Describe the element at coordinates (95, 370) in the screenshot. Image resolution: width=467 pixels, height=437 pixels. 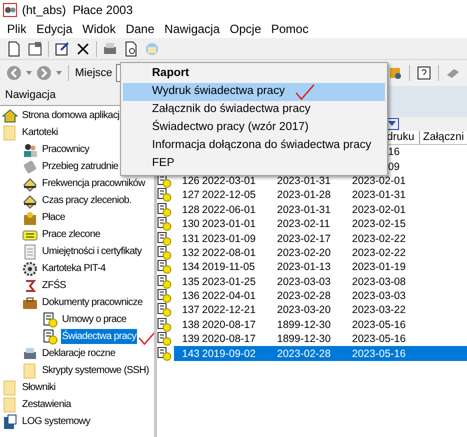
I see `tree-item: Skrypty systemowe (SSH)` at that location.